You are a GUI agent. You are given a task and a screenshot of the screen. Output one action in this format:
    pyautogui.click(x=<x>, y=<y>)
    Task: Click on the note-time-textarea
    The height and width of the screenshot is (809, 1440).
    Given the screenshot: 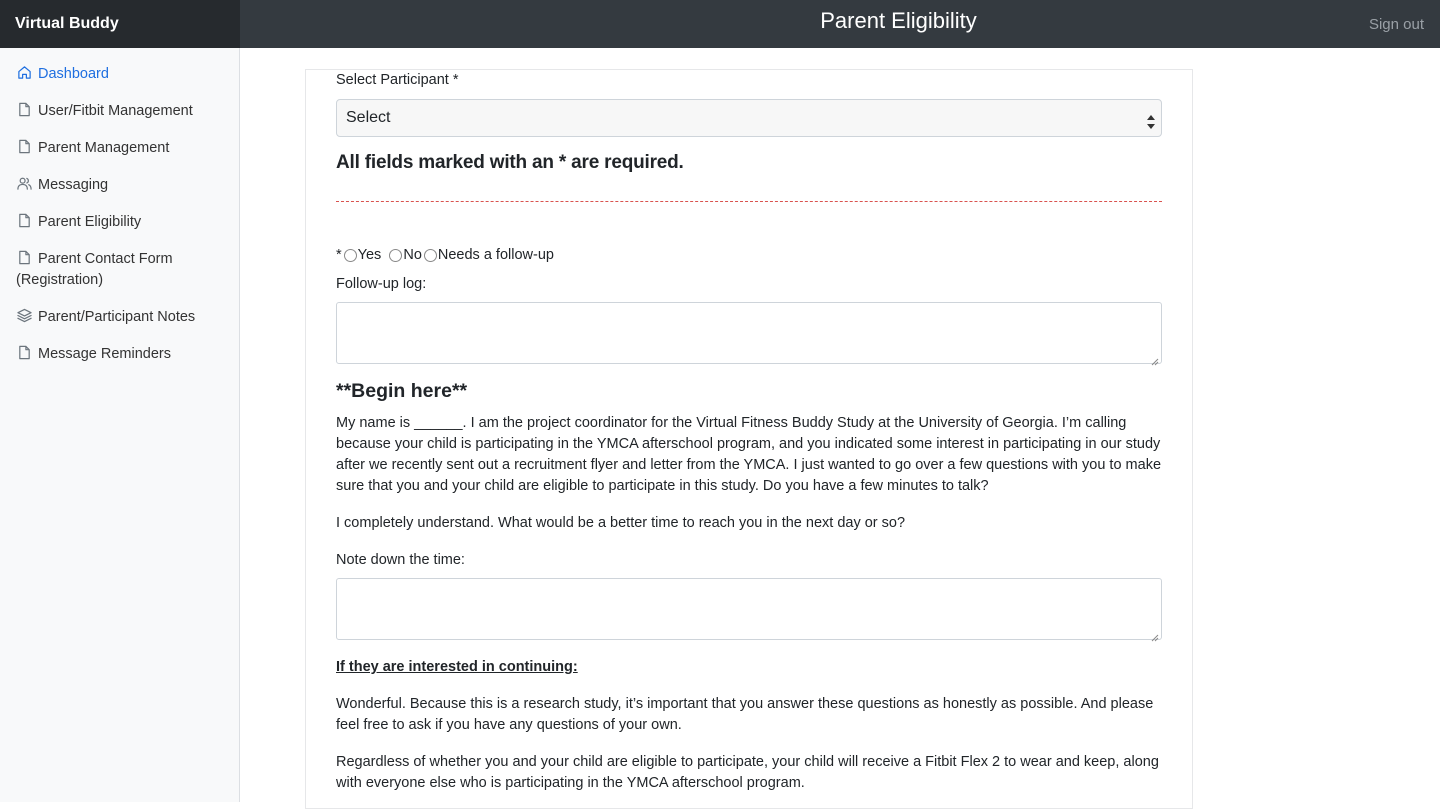 What is the action you would take?
    pyautogui.click(x=749, y=610)
    